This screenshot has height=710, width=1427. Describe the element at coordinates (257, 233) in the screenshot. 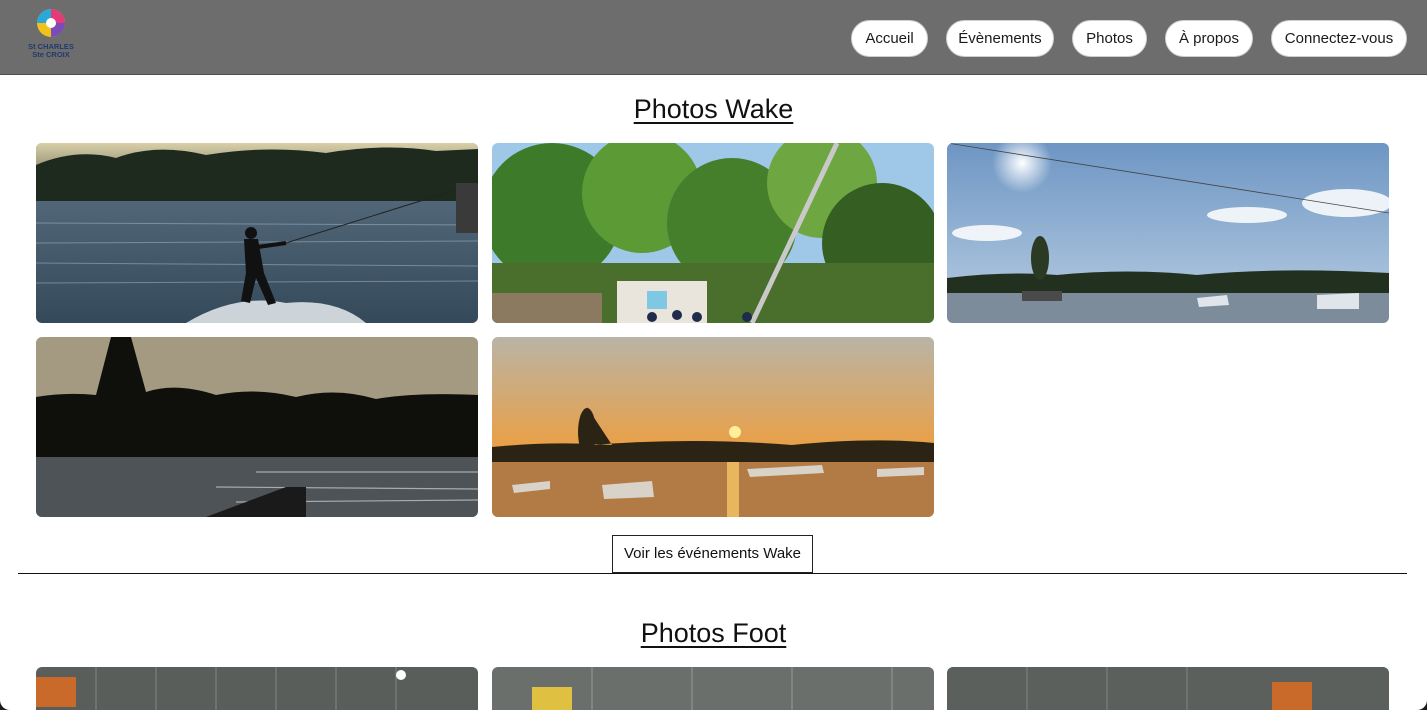

I see `wake-photo-rider` at that location.